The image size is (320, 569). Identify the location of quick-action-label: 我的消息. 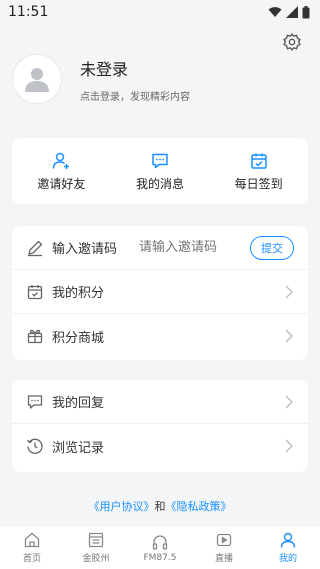
(160, 183).